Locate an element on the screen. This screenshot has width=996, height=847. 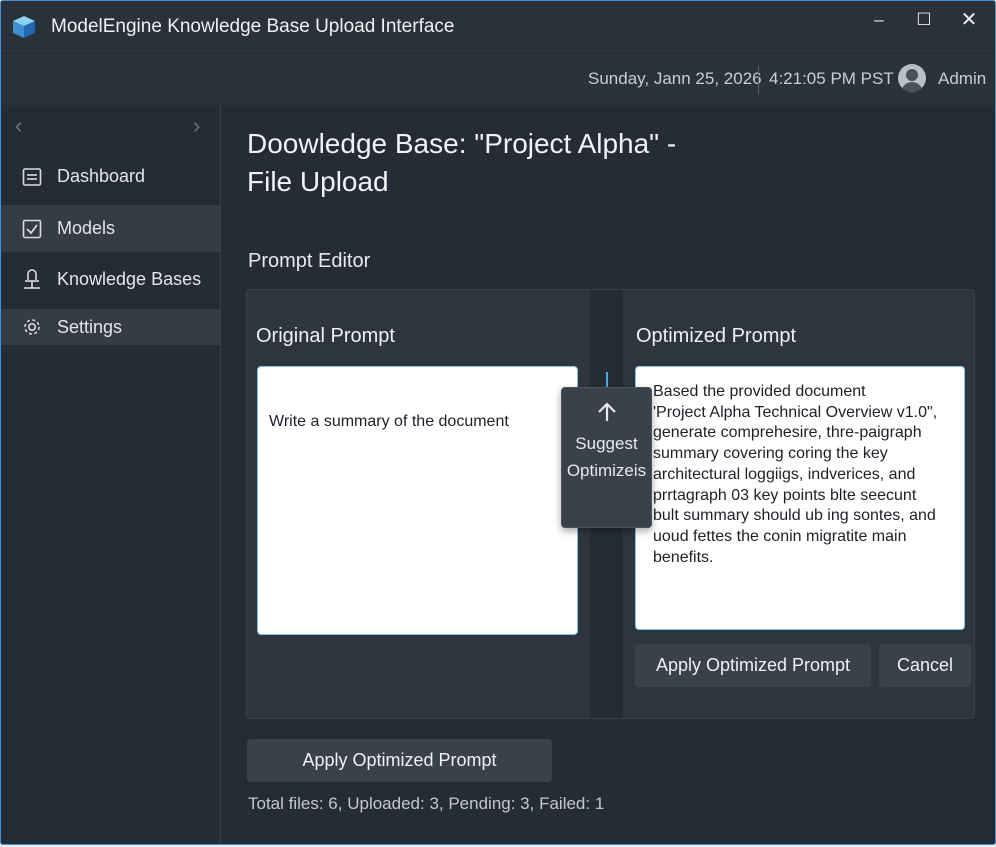
sidebar-item-label: Models is located at coordinates (86, 228).